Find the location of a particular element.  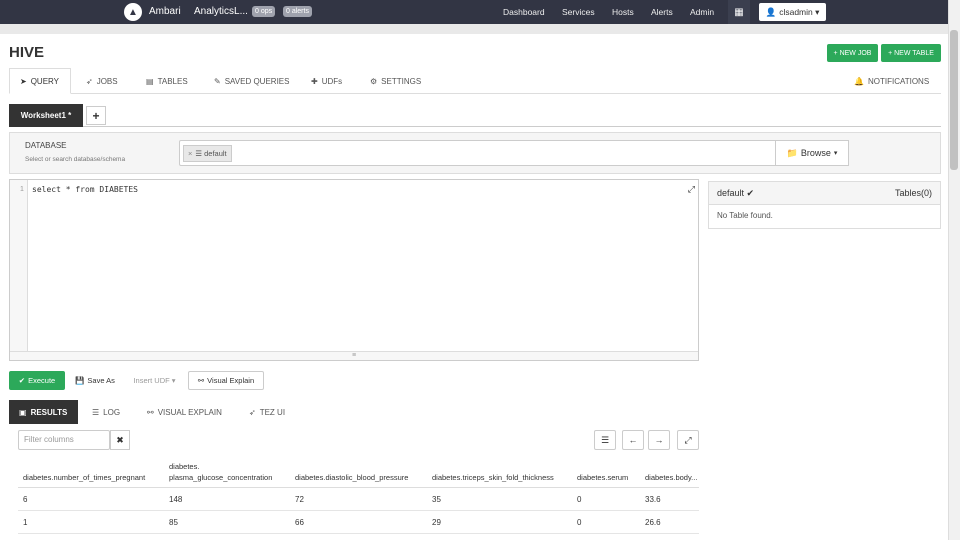

expand-icon: ⤢ is located at coordinates (691, 189).